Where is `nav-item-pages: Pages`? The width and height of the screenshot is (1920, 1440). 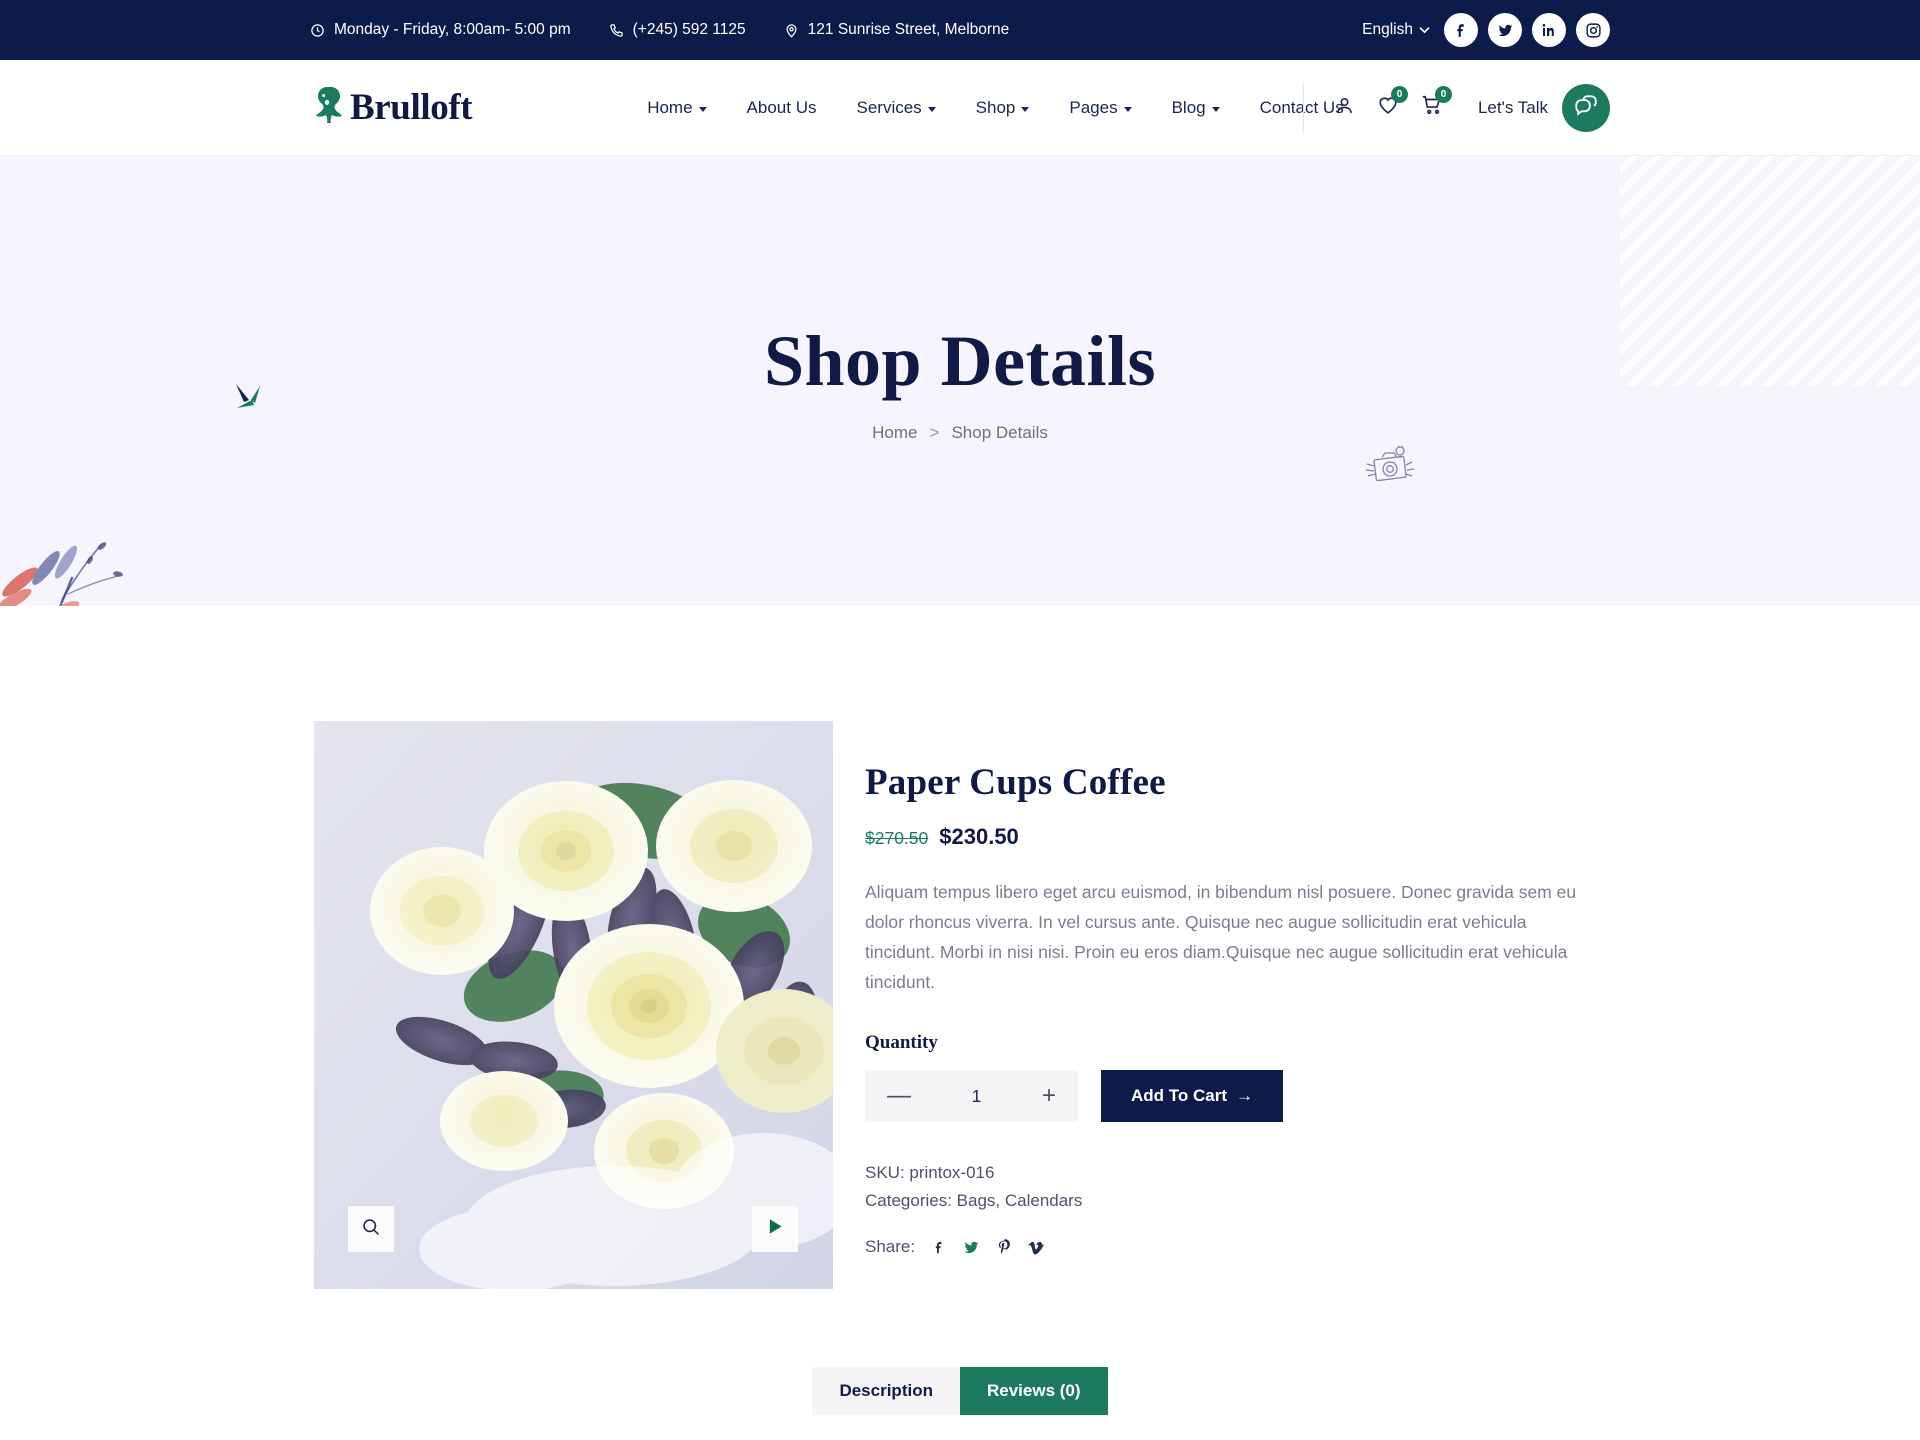
nav-item-pages: Pages is located at coordinates (1100, 107).